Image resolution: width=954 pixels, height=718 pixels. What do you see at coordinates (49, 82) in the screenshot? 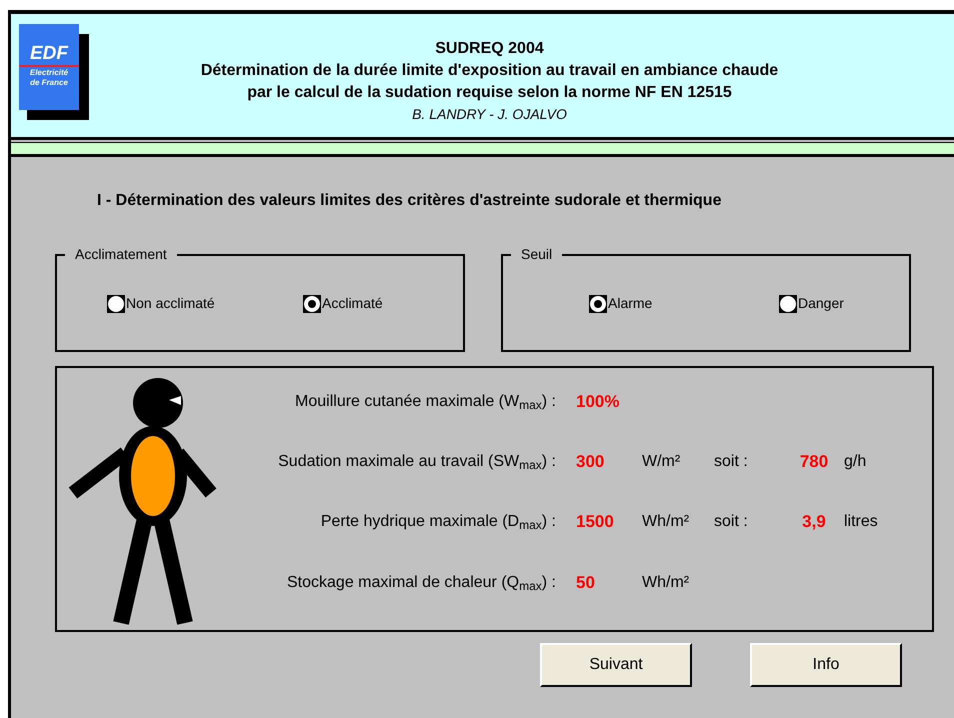
I see `logo-subtitle: de France` at bounding box center [49, 82].